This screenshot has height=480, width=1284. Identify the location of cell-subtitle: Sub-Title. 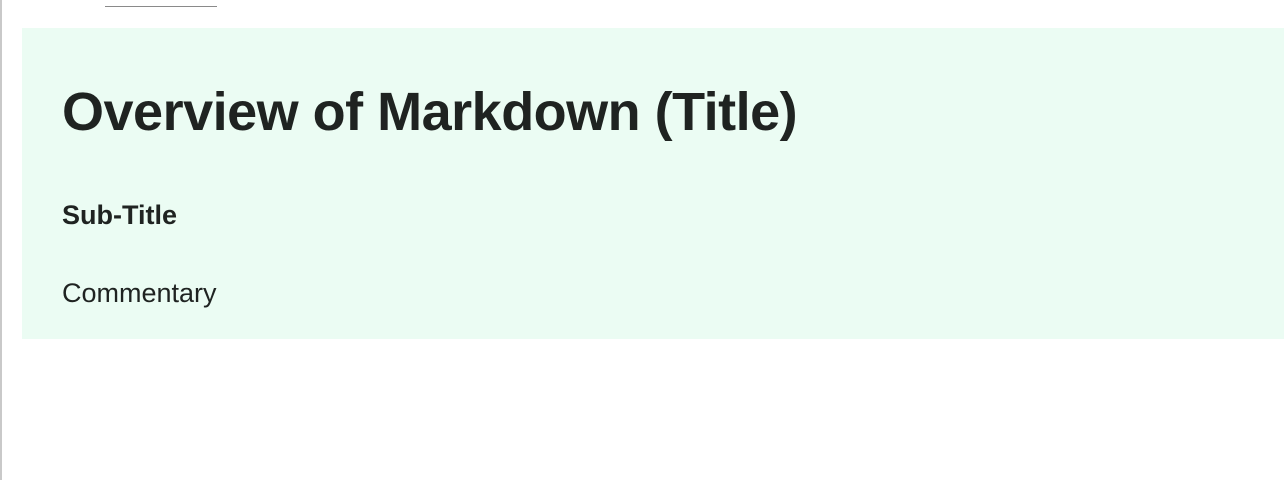
(120, 215).